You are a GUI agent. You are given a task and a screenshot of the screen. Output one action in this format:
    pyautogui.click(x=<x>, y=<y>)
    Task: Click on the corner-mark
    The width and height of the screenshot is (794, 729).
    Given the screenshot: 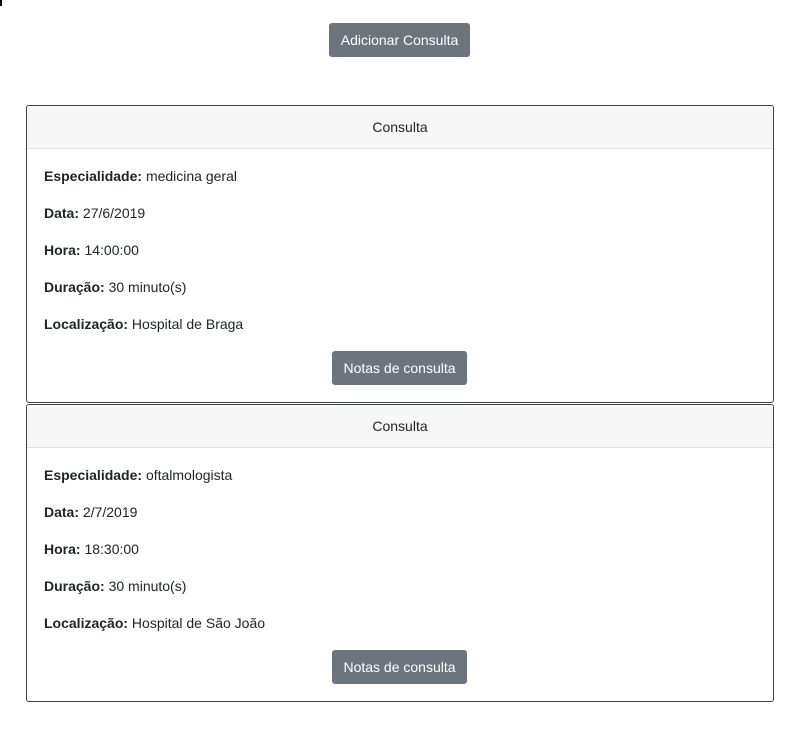 What is the action you would take?
    pyautogui.click(x=1, y=3)
    